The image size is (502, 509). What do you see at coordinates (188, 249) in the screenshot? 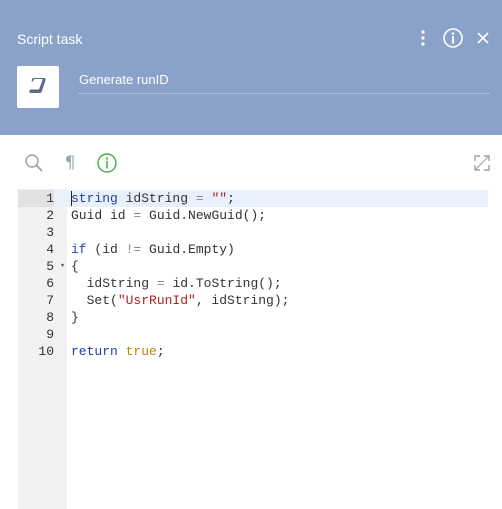
I see `code-token: Guid.Empty)` at bounding box center [188, 249].